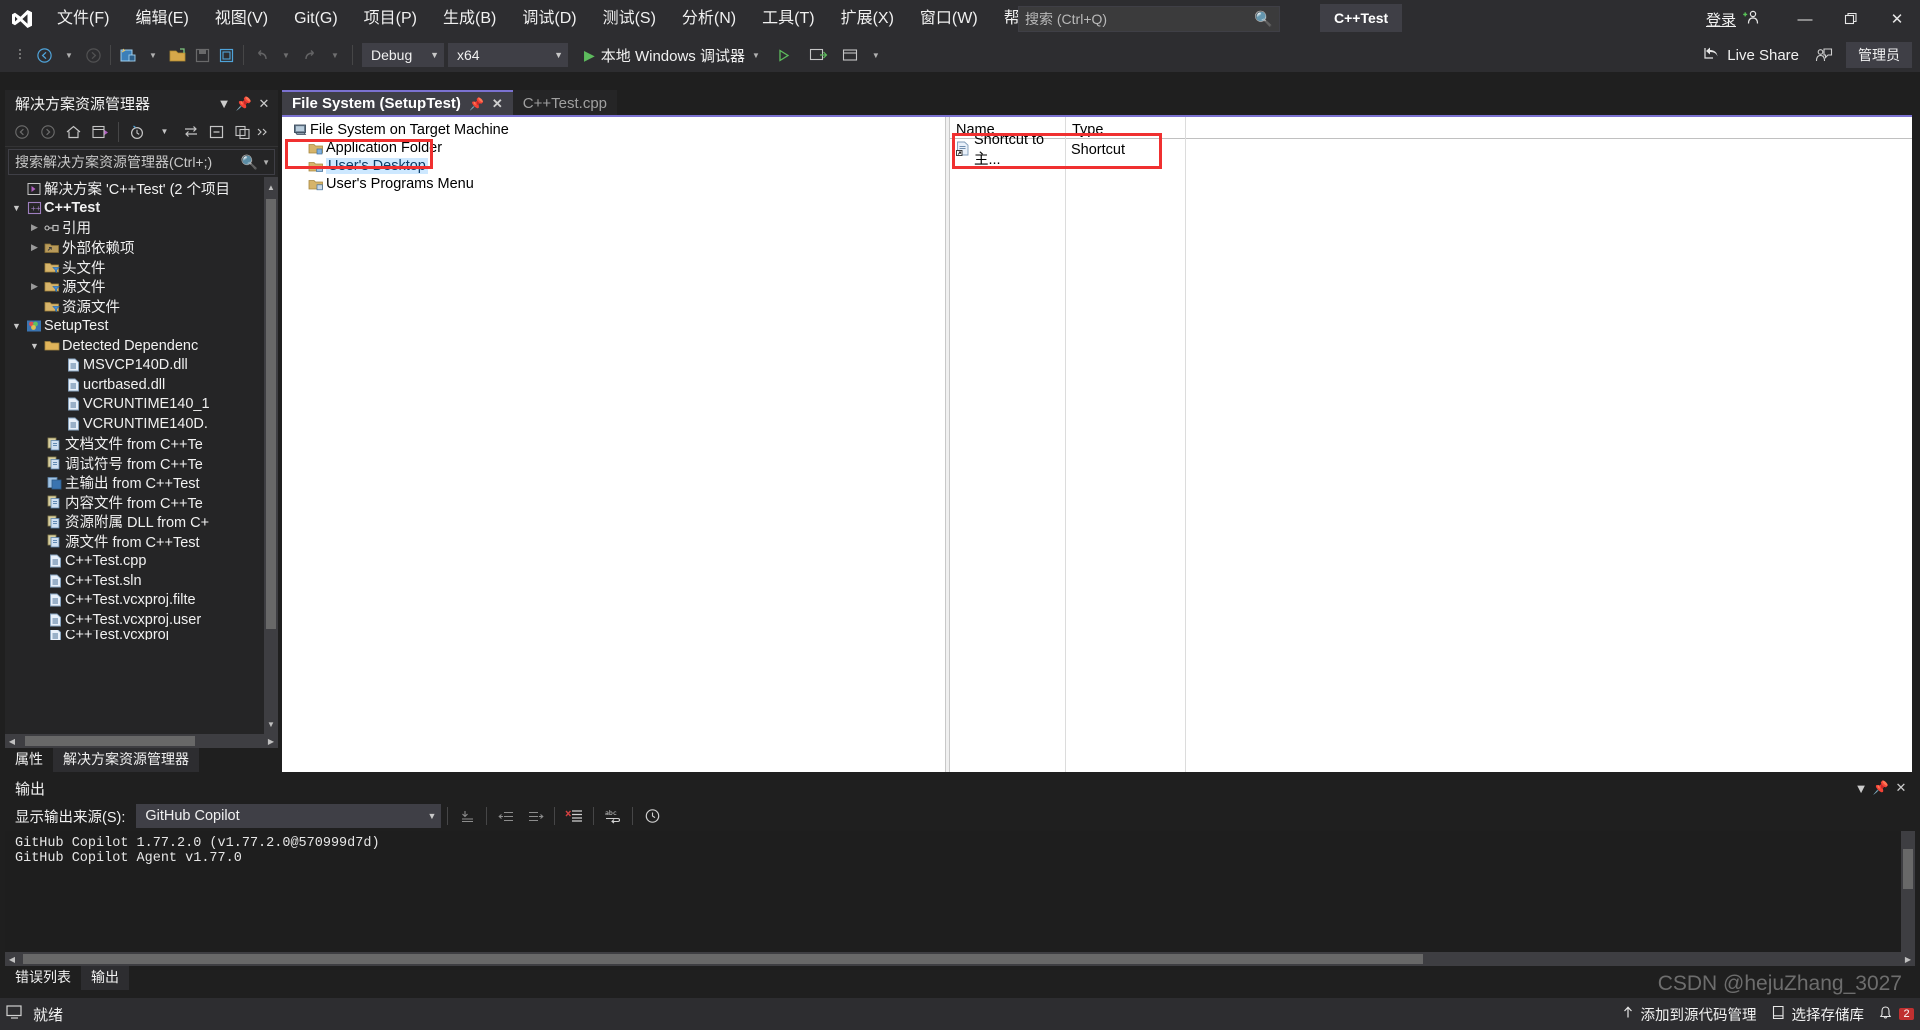  Describe the element at coordinates (613, 816) in the screenshot. I see `word-wrap-icon: abc` at that location.